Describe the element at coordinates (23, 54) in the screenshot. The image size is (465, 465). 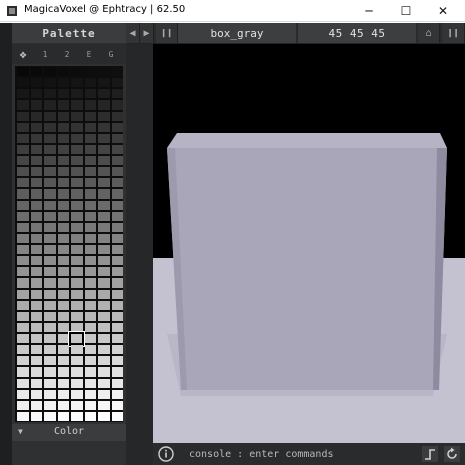
I see `palette-tab-move-icon: ✥` at that location.